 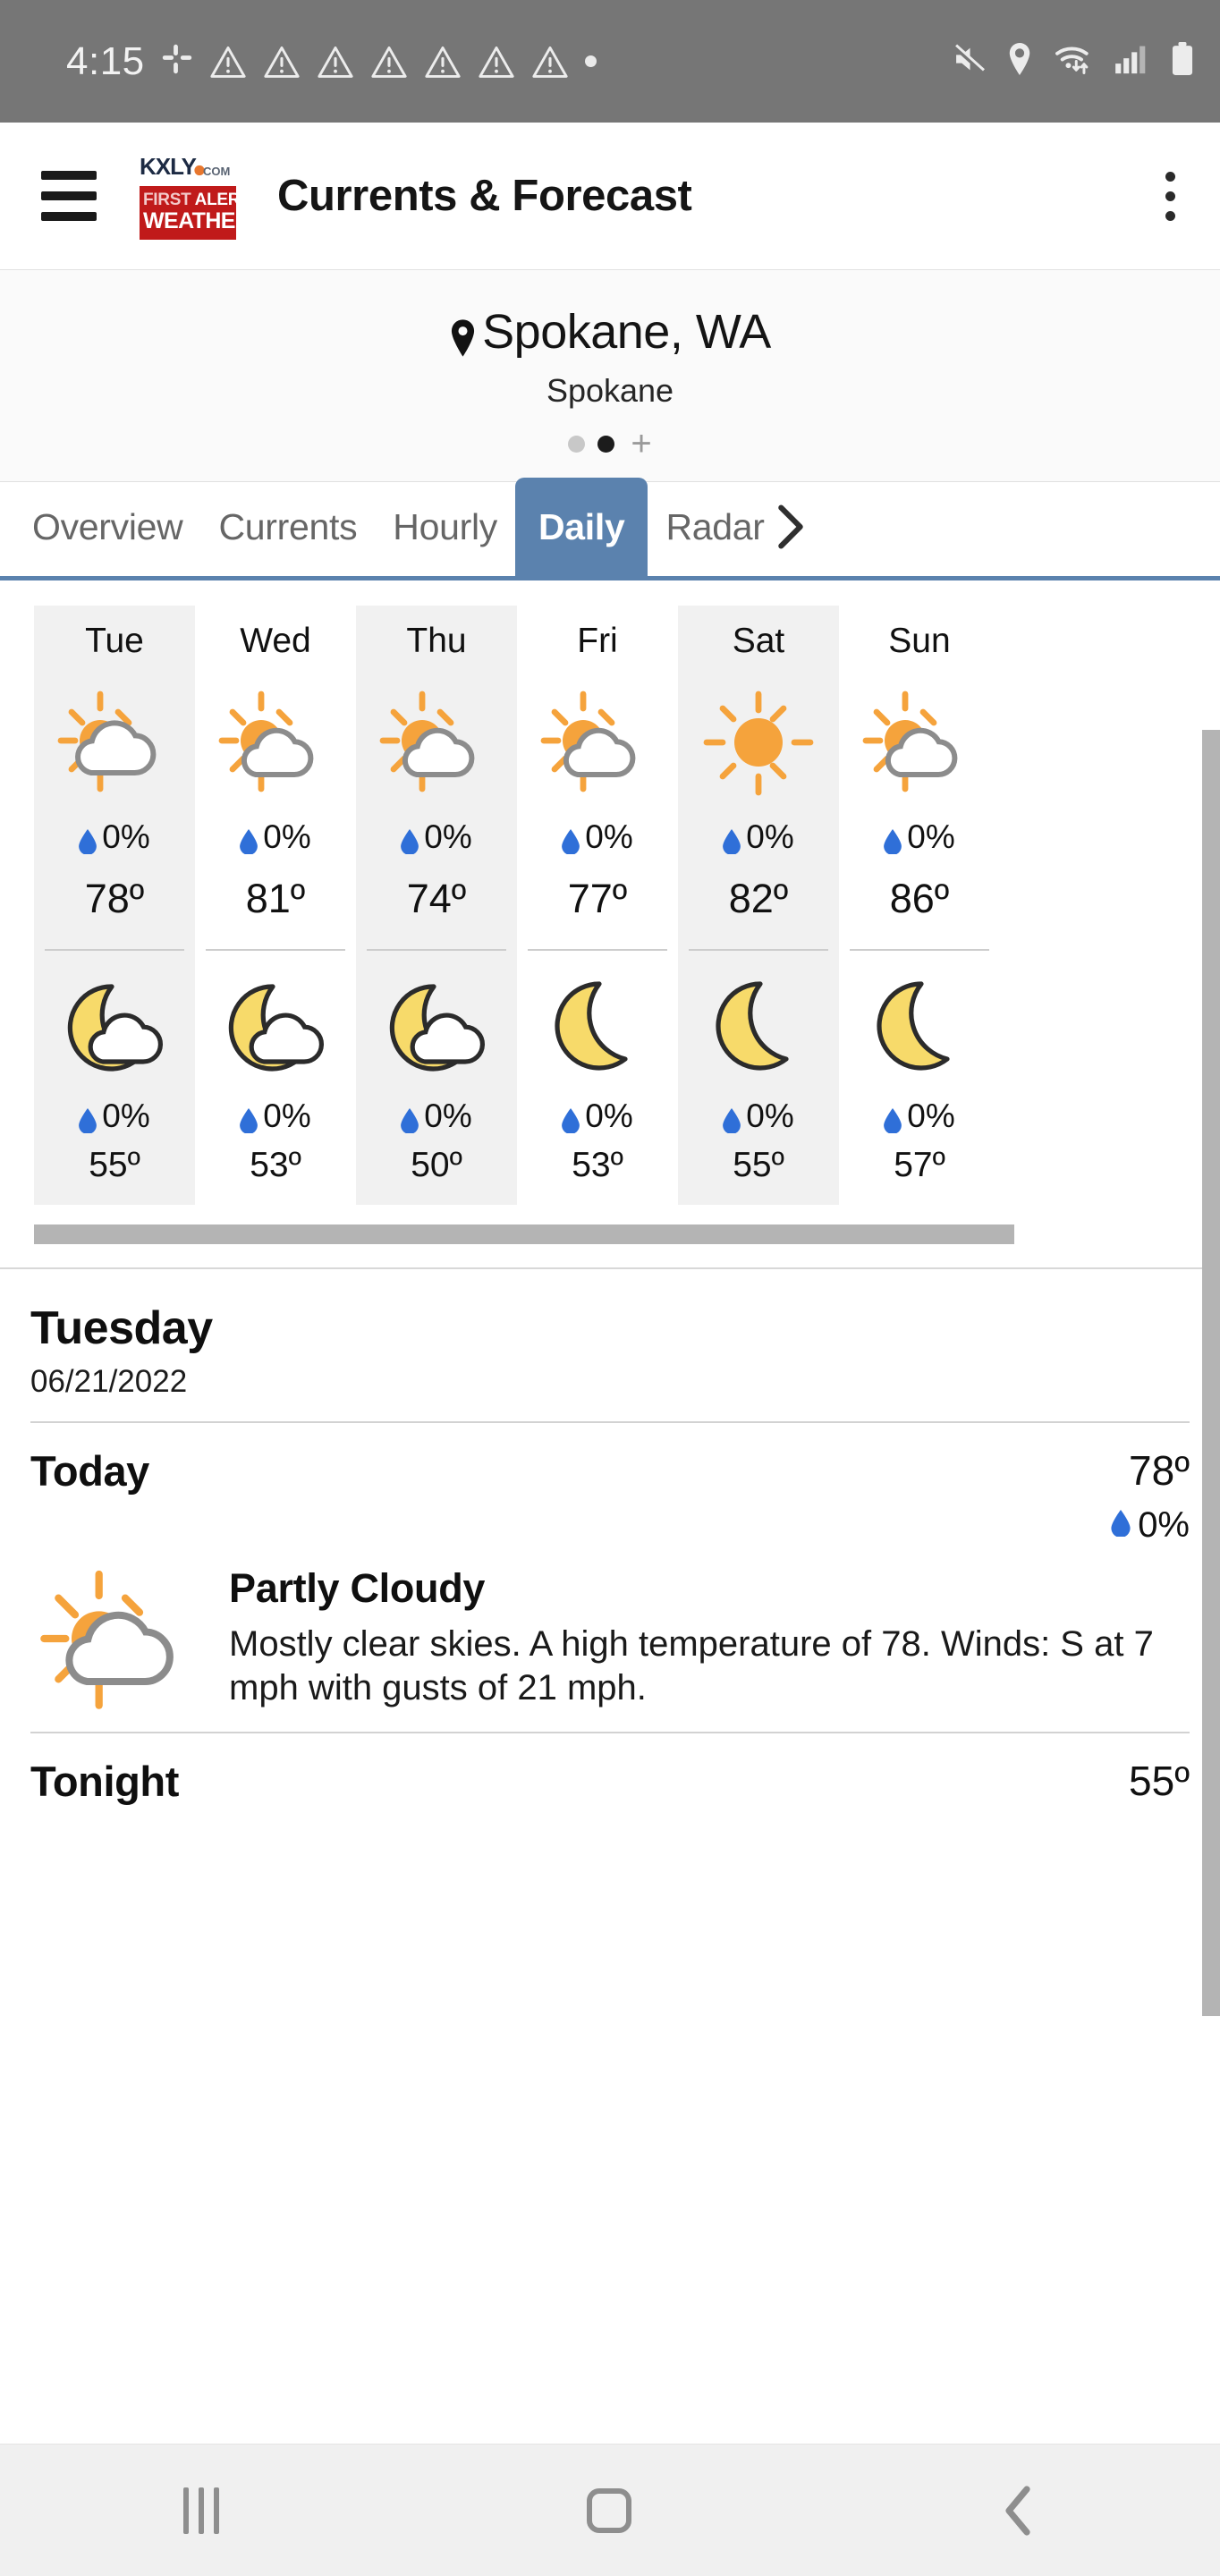 I want to click on logo-line-first-alert: FIRST ALERT, so click(x=197, y=199).